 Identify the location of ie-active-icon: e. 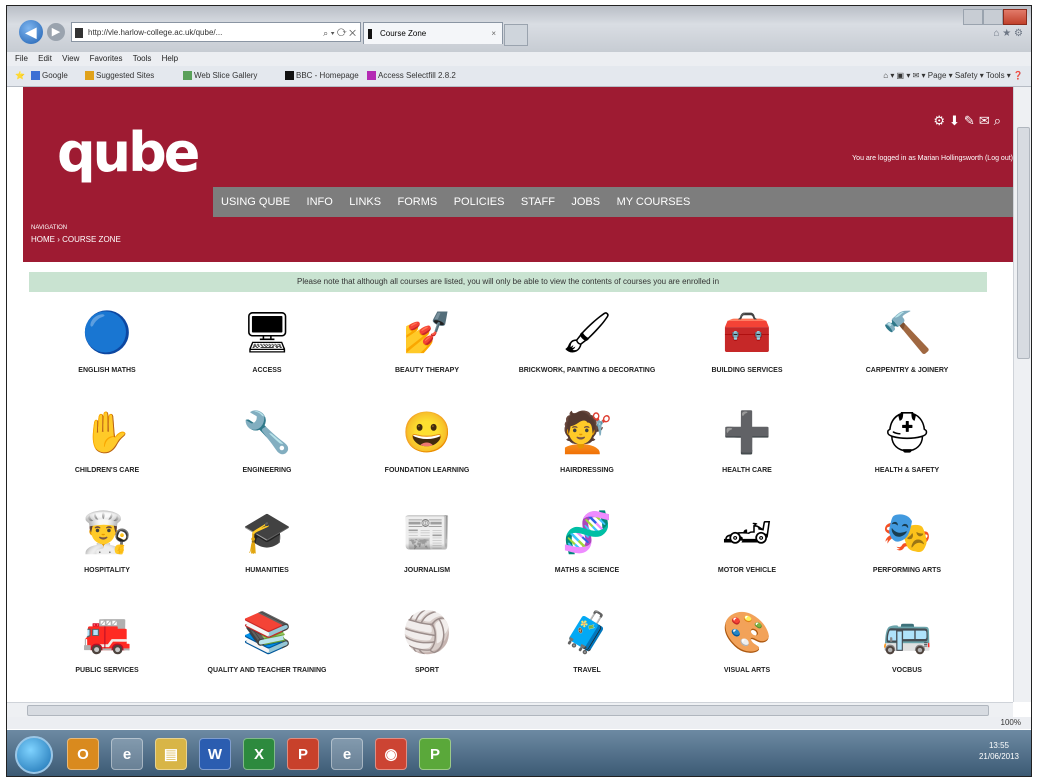
(347, 754).